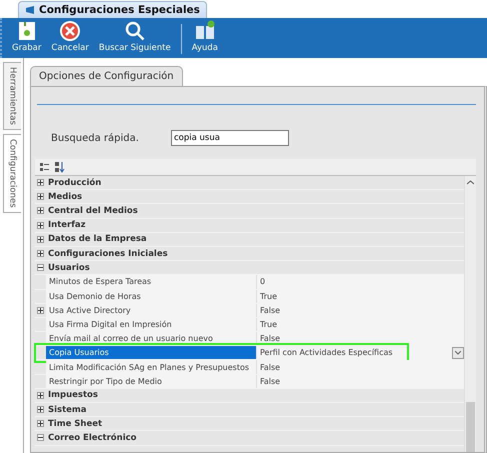 This screenshot has height=453, width=487. I want to click on category-label: Impuestos, so click(72, 395).